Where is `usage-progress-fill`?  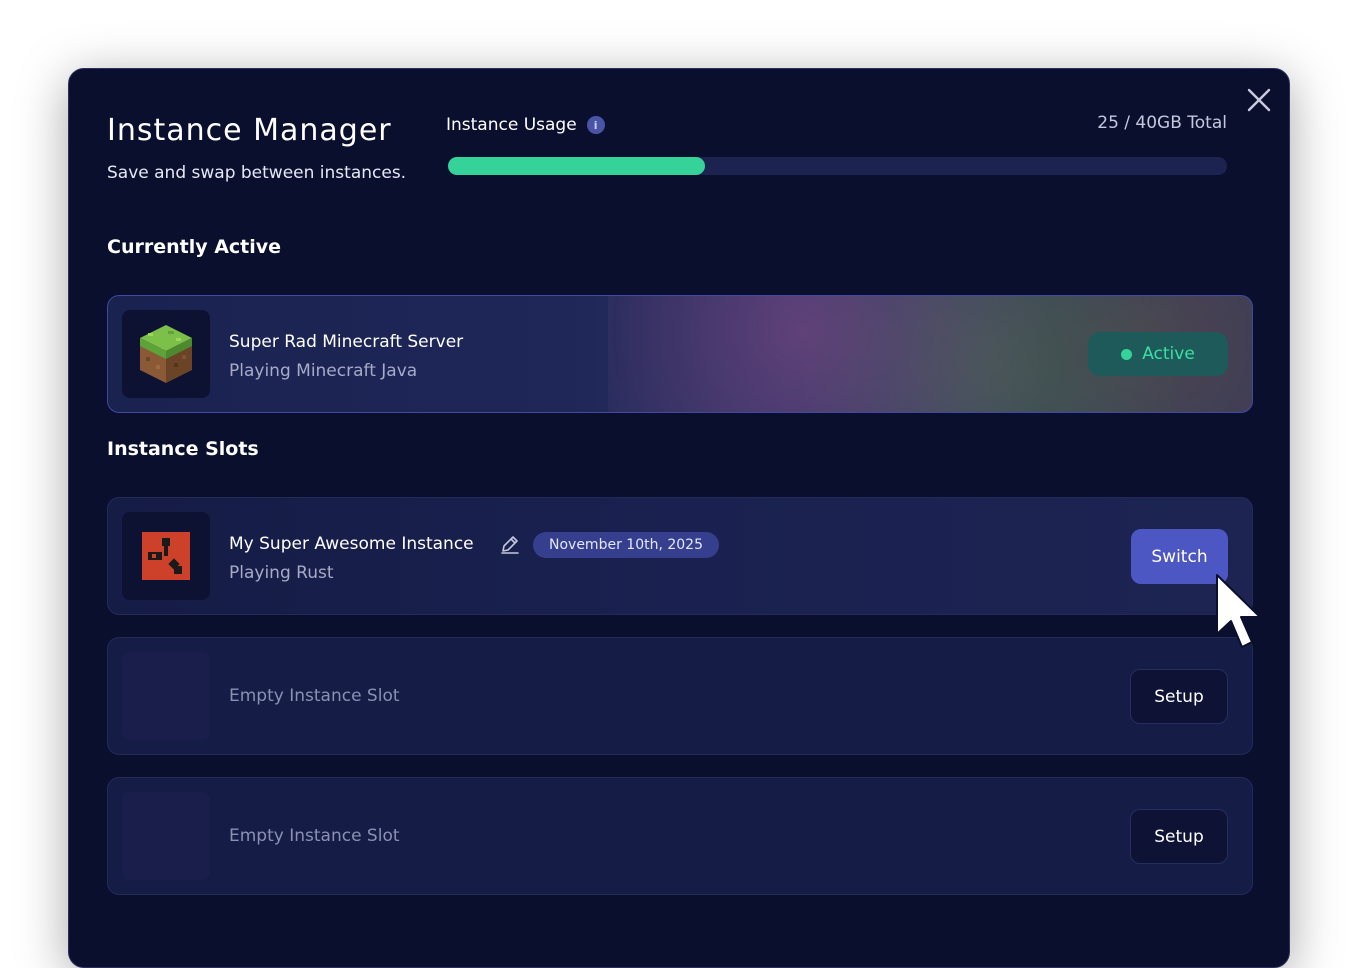 usage-progress-fill is located at coordinates (577, 166).